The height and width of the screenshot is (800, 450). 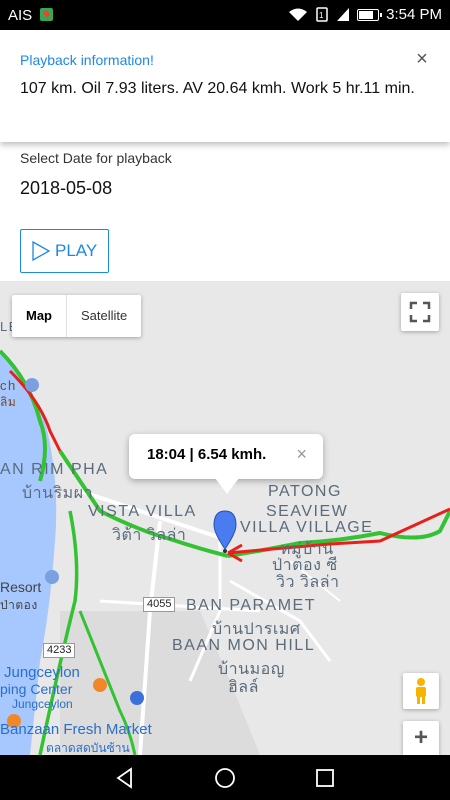 I want to click on street-view-button, so click(x=421, y=691).